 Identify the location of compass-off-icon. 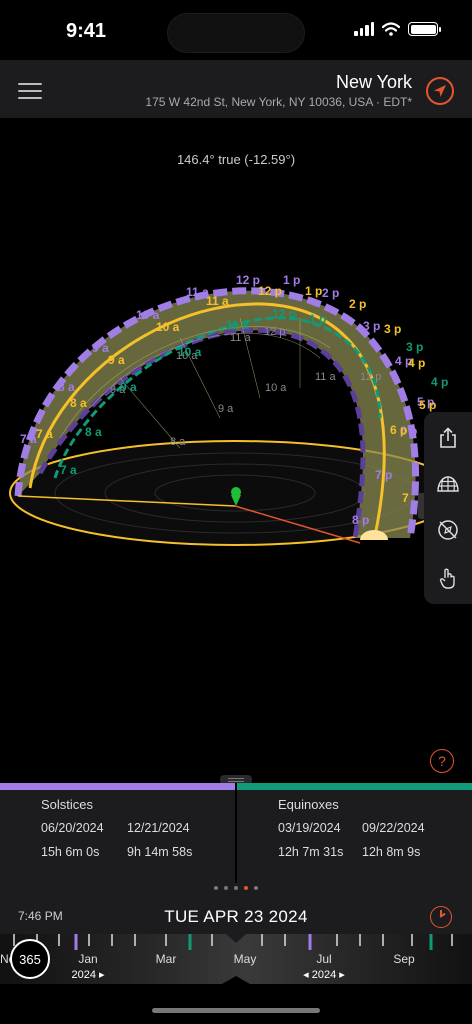
(448, 530).